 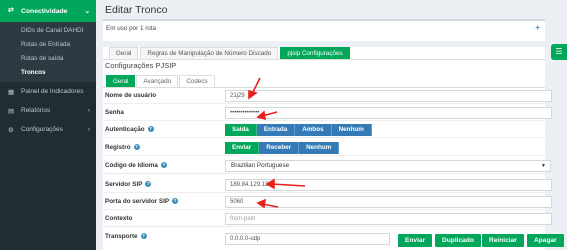 I want to click on duplicate-button: Duplicado, so click(x=458, y=240).